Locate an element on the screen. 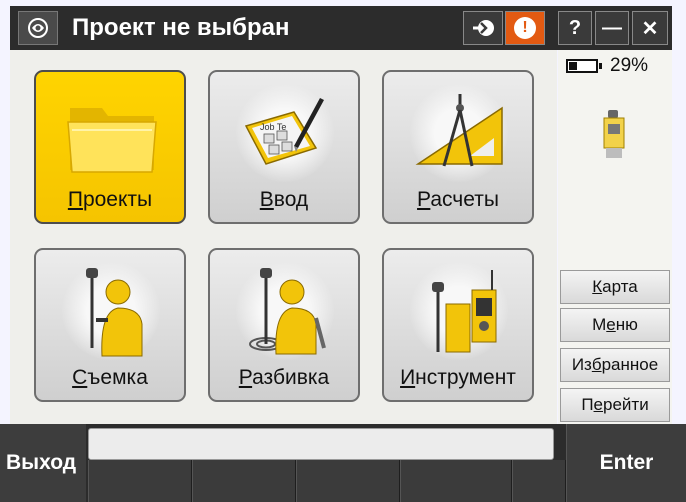 Image resolution: width=686 pixels, height=502 pixels. window-title: Проект не выбран is located at coordinates (181, 27).